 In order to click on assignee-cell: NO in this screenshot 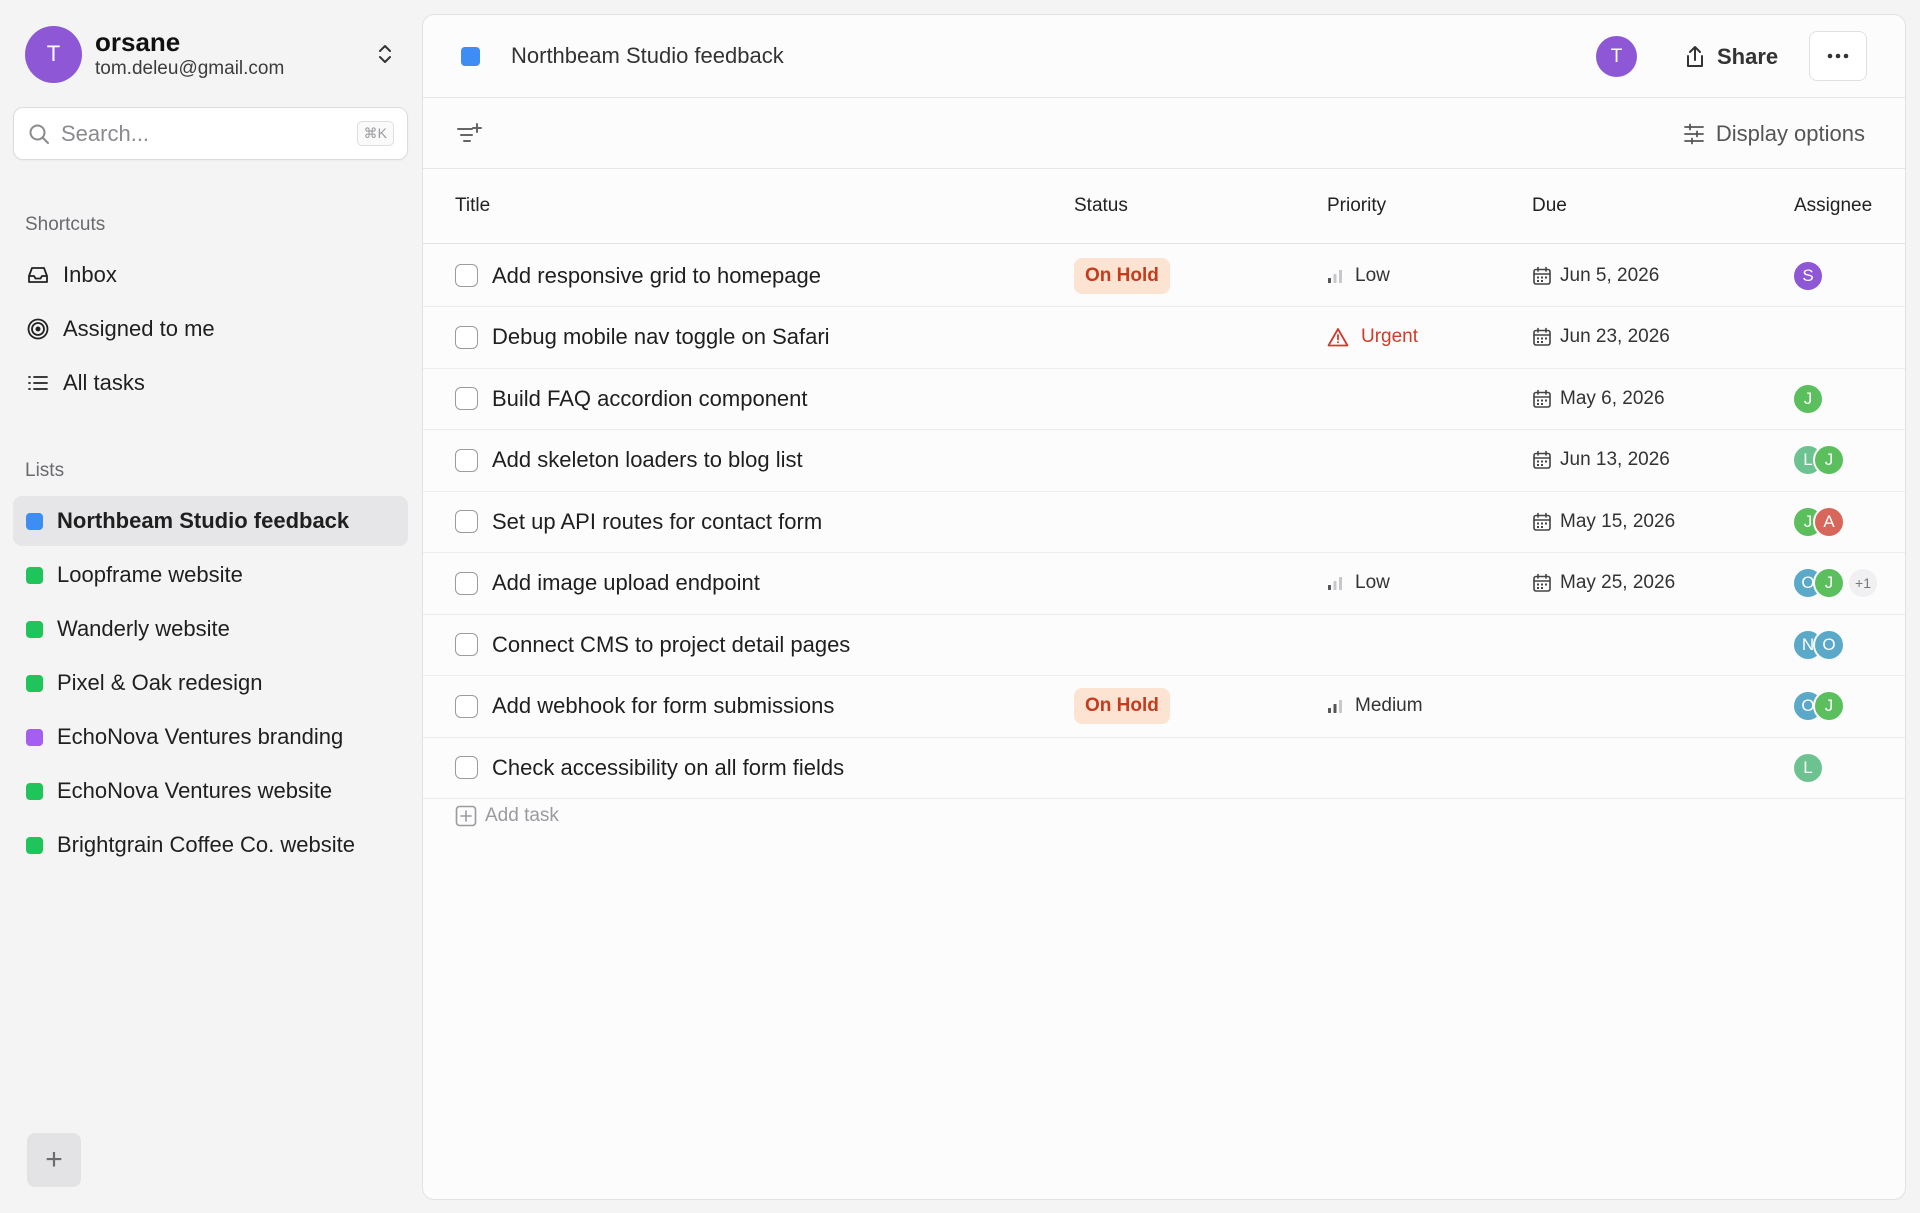, I will do `click(1818, 644)`.